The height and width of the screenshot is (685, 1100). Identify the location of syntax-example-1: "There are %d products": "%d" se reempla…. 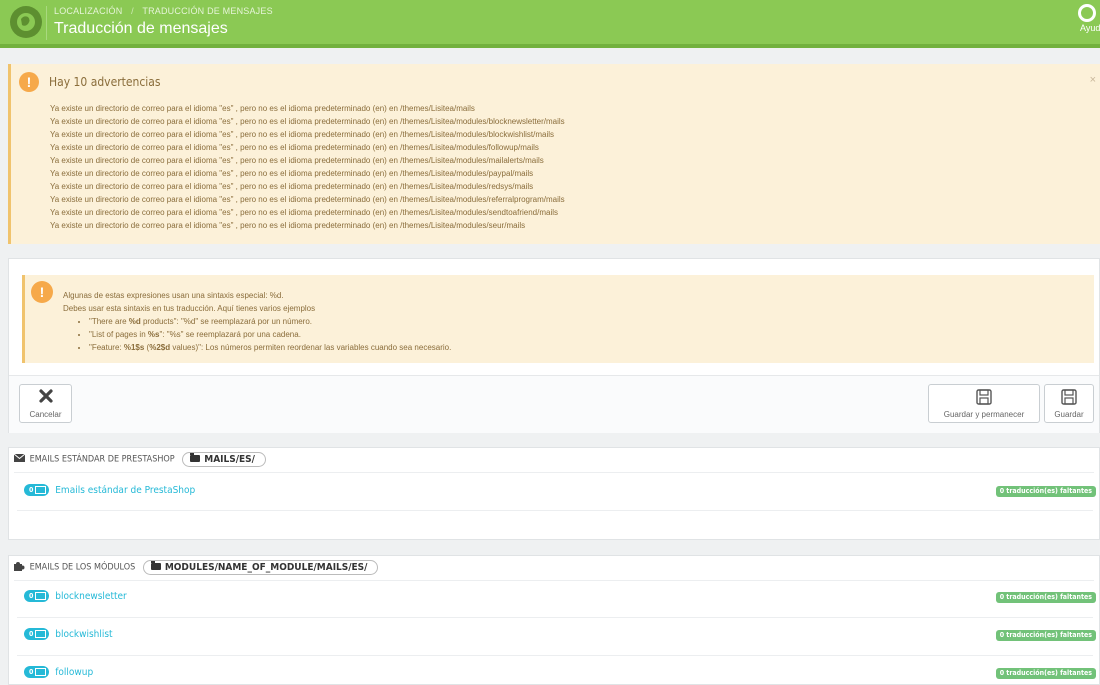
(270, 321).